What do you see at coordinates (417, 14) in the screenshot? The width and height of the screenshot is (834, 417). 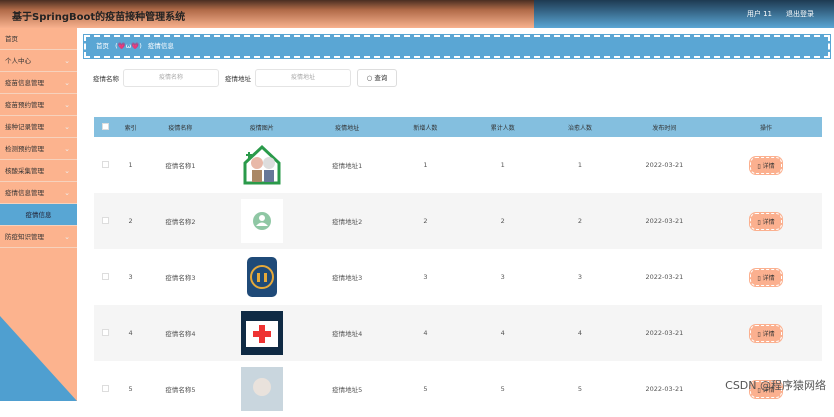 I see `top-header: 基于SpringBoot的疫苗接种管理系统 用户 11 退出登录` at bounding box center [417, 14].